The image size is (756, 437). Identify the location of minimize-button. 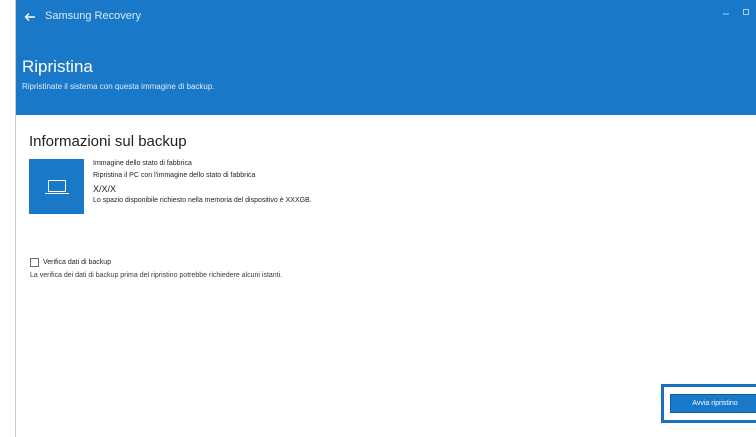
(726, 12).